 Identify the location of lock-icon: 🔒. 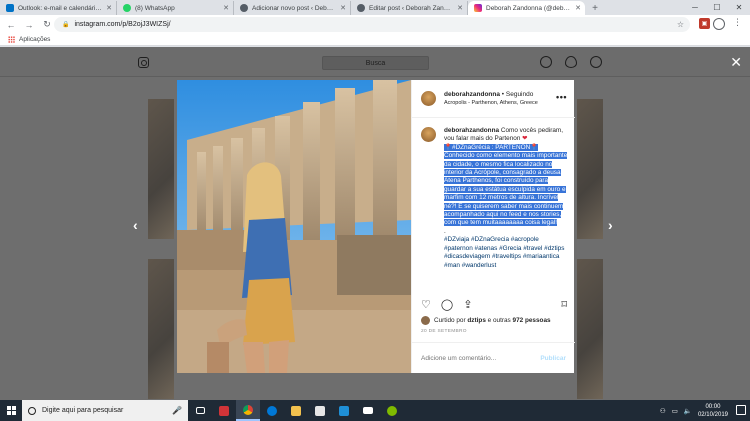
(65, 24).